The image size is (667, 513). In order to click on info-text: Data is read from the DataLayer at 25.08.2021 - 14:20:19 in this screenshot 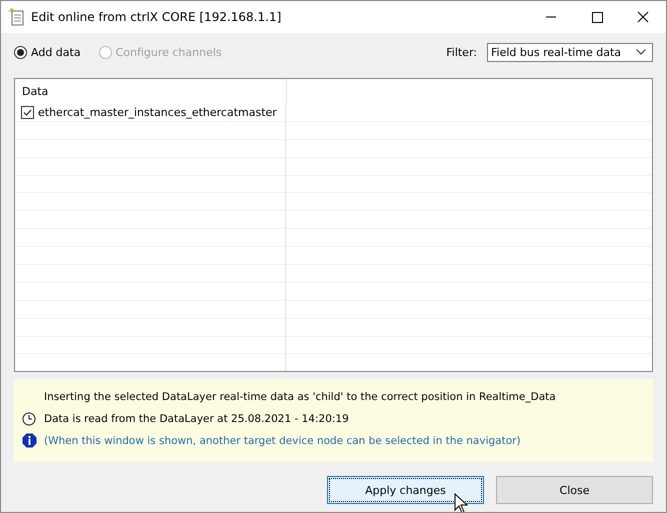, I will do `click(196, 418)`.